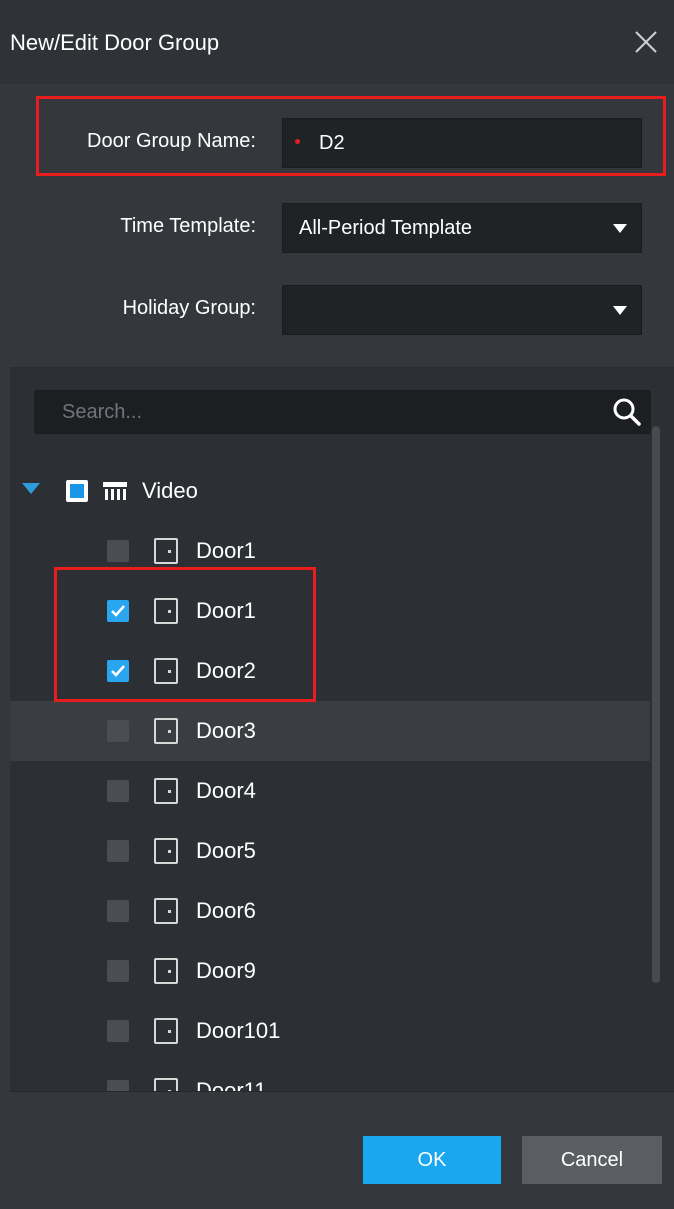 The height and width of the screenshot is (1209, 674). Describe the element at coordinates (386, 228) in the screenshot. I see `time-template-value: All-Period Template` at that location.